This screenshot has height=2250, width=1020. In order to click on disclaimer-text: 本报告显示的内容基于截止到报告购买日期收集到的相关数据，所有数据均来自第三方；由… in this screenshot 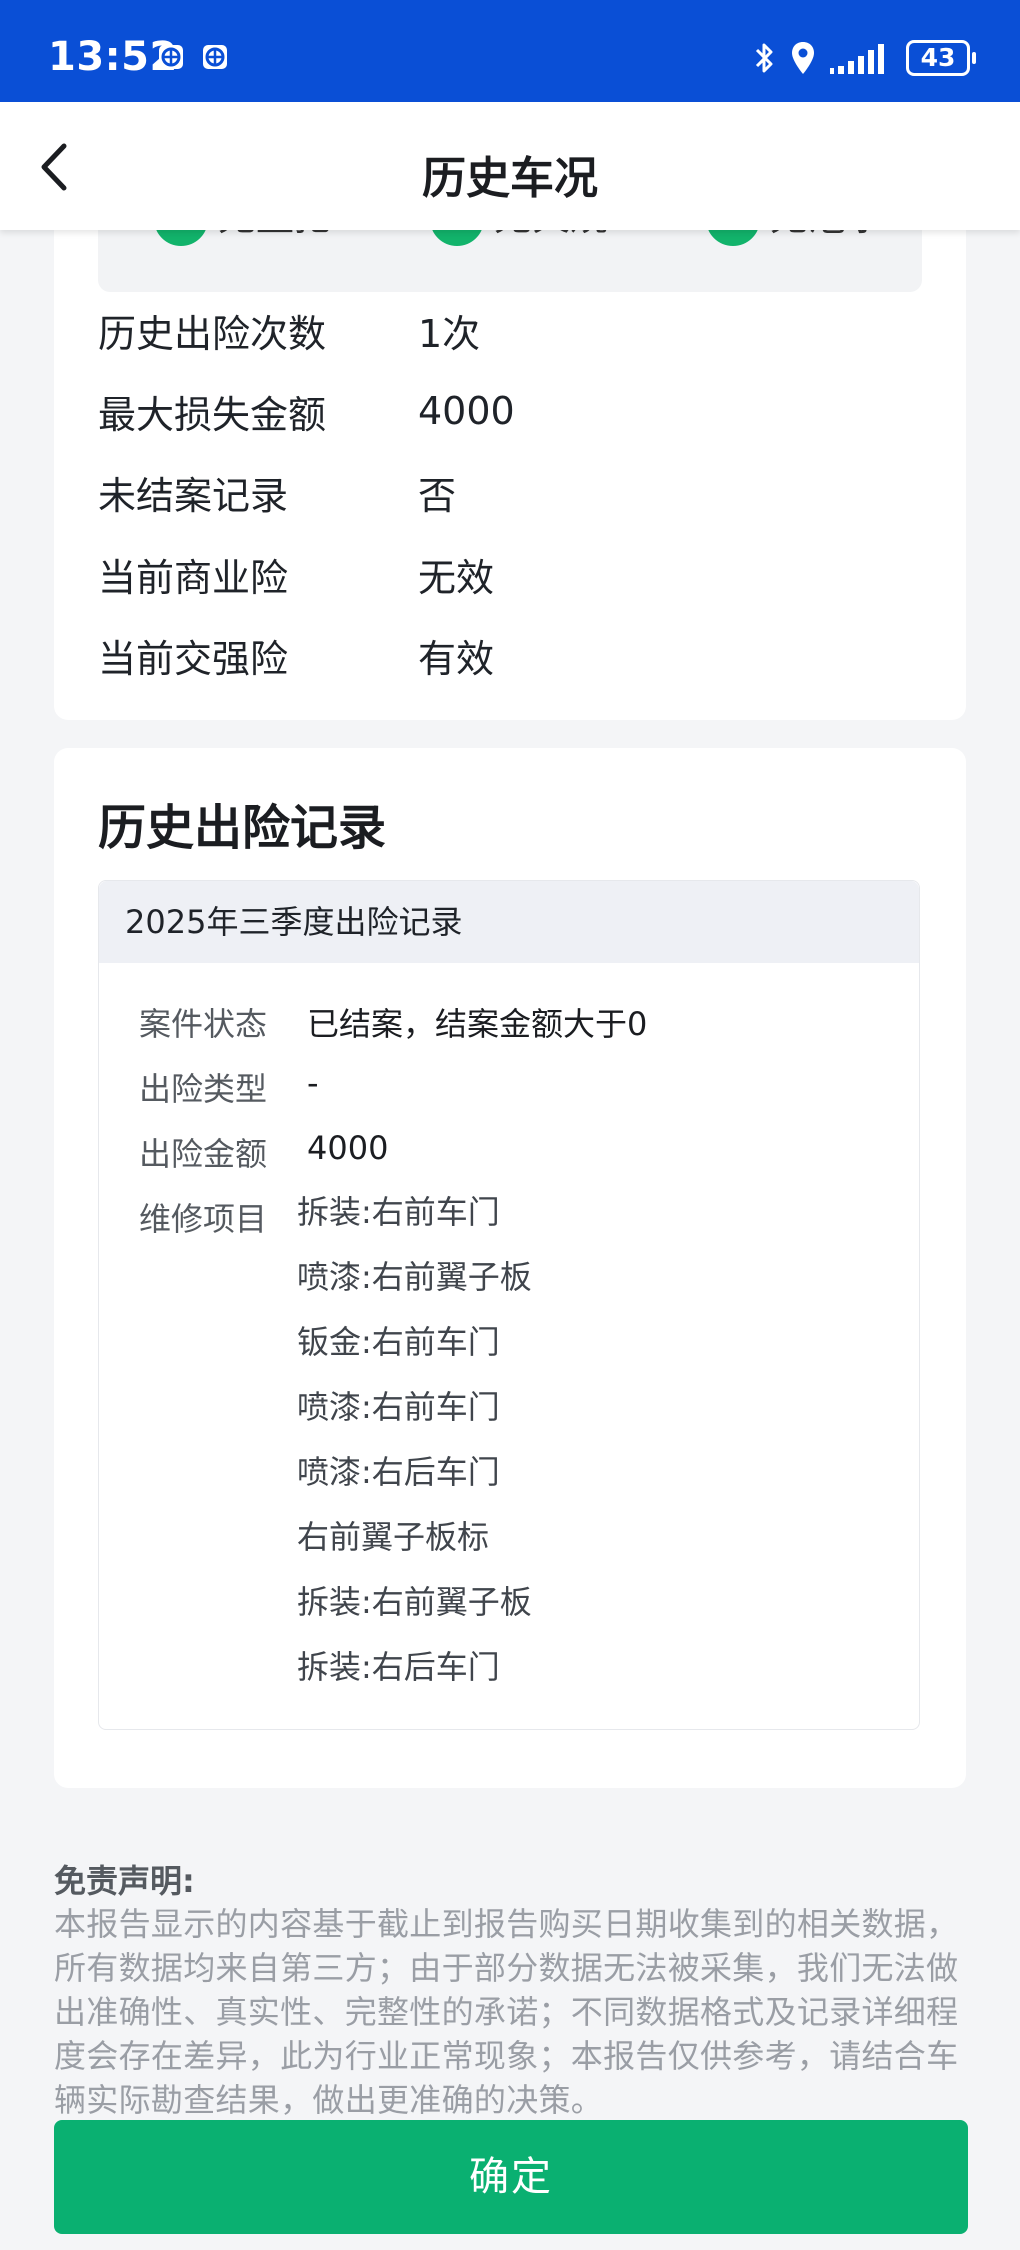, I will do `click(506, 2012)`.